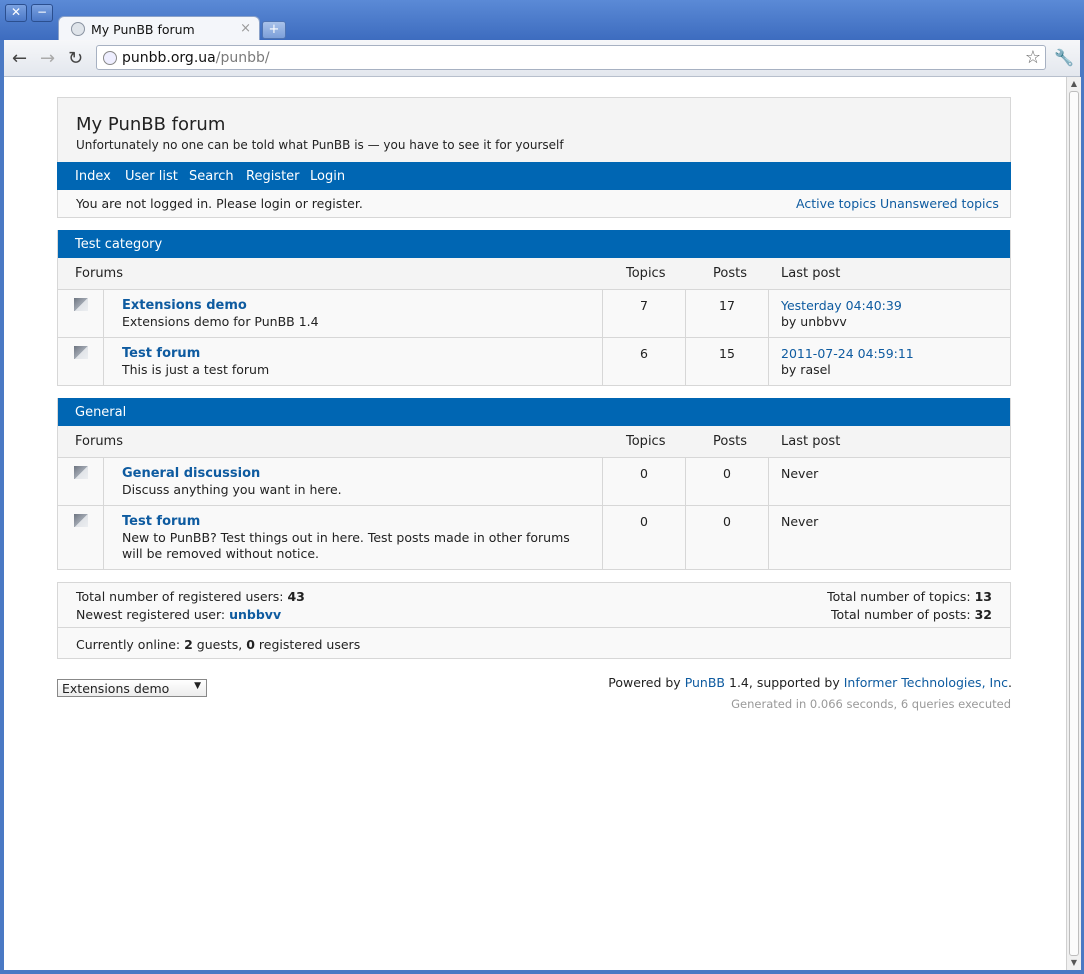 This screenshot has width=1084, height=974. What do you see at coordinates (911, 614) in the screenshot?
I see `total-posts-stat: Total number of posts: 32` at bounding box center [911, 614].